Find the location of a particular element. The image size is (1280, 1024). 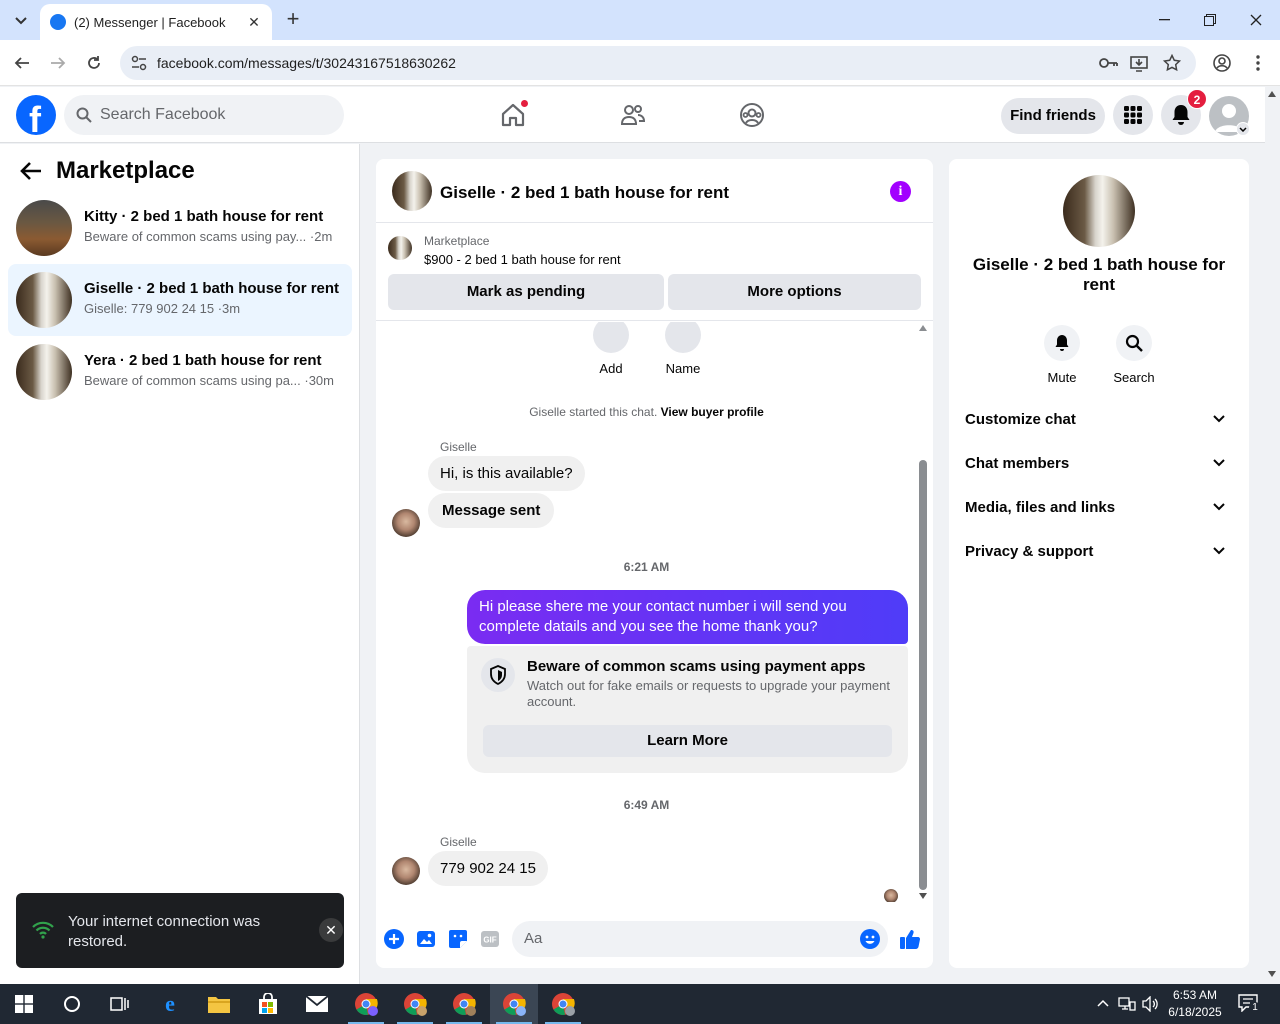

browser-menu-button is located at coordinates (1258, 63).